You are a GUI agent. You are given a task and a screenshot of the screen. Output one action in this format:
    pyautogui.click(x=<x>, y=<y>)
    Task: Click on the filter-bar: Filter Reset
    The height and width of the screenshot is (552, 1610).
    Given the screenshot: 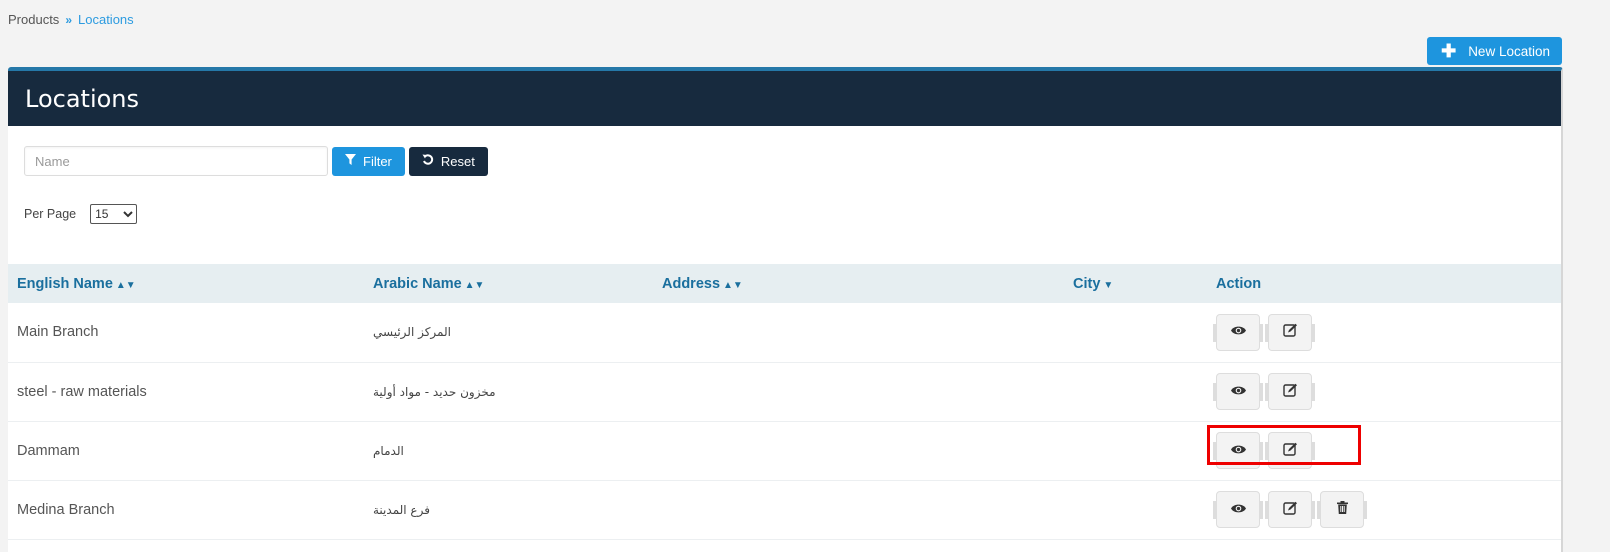 What is the action you would take?
    pyautogui.click(x=256, y=161)
    